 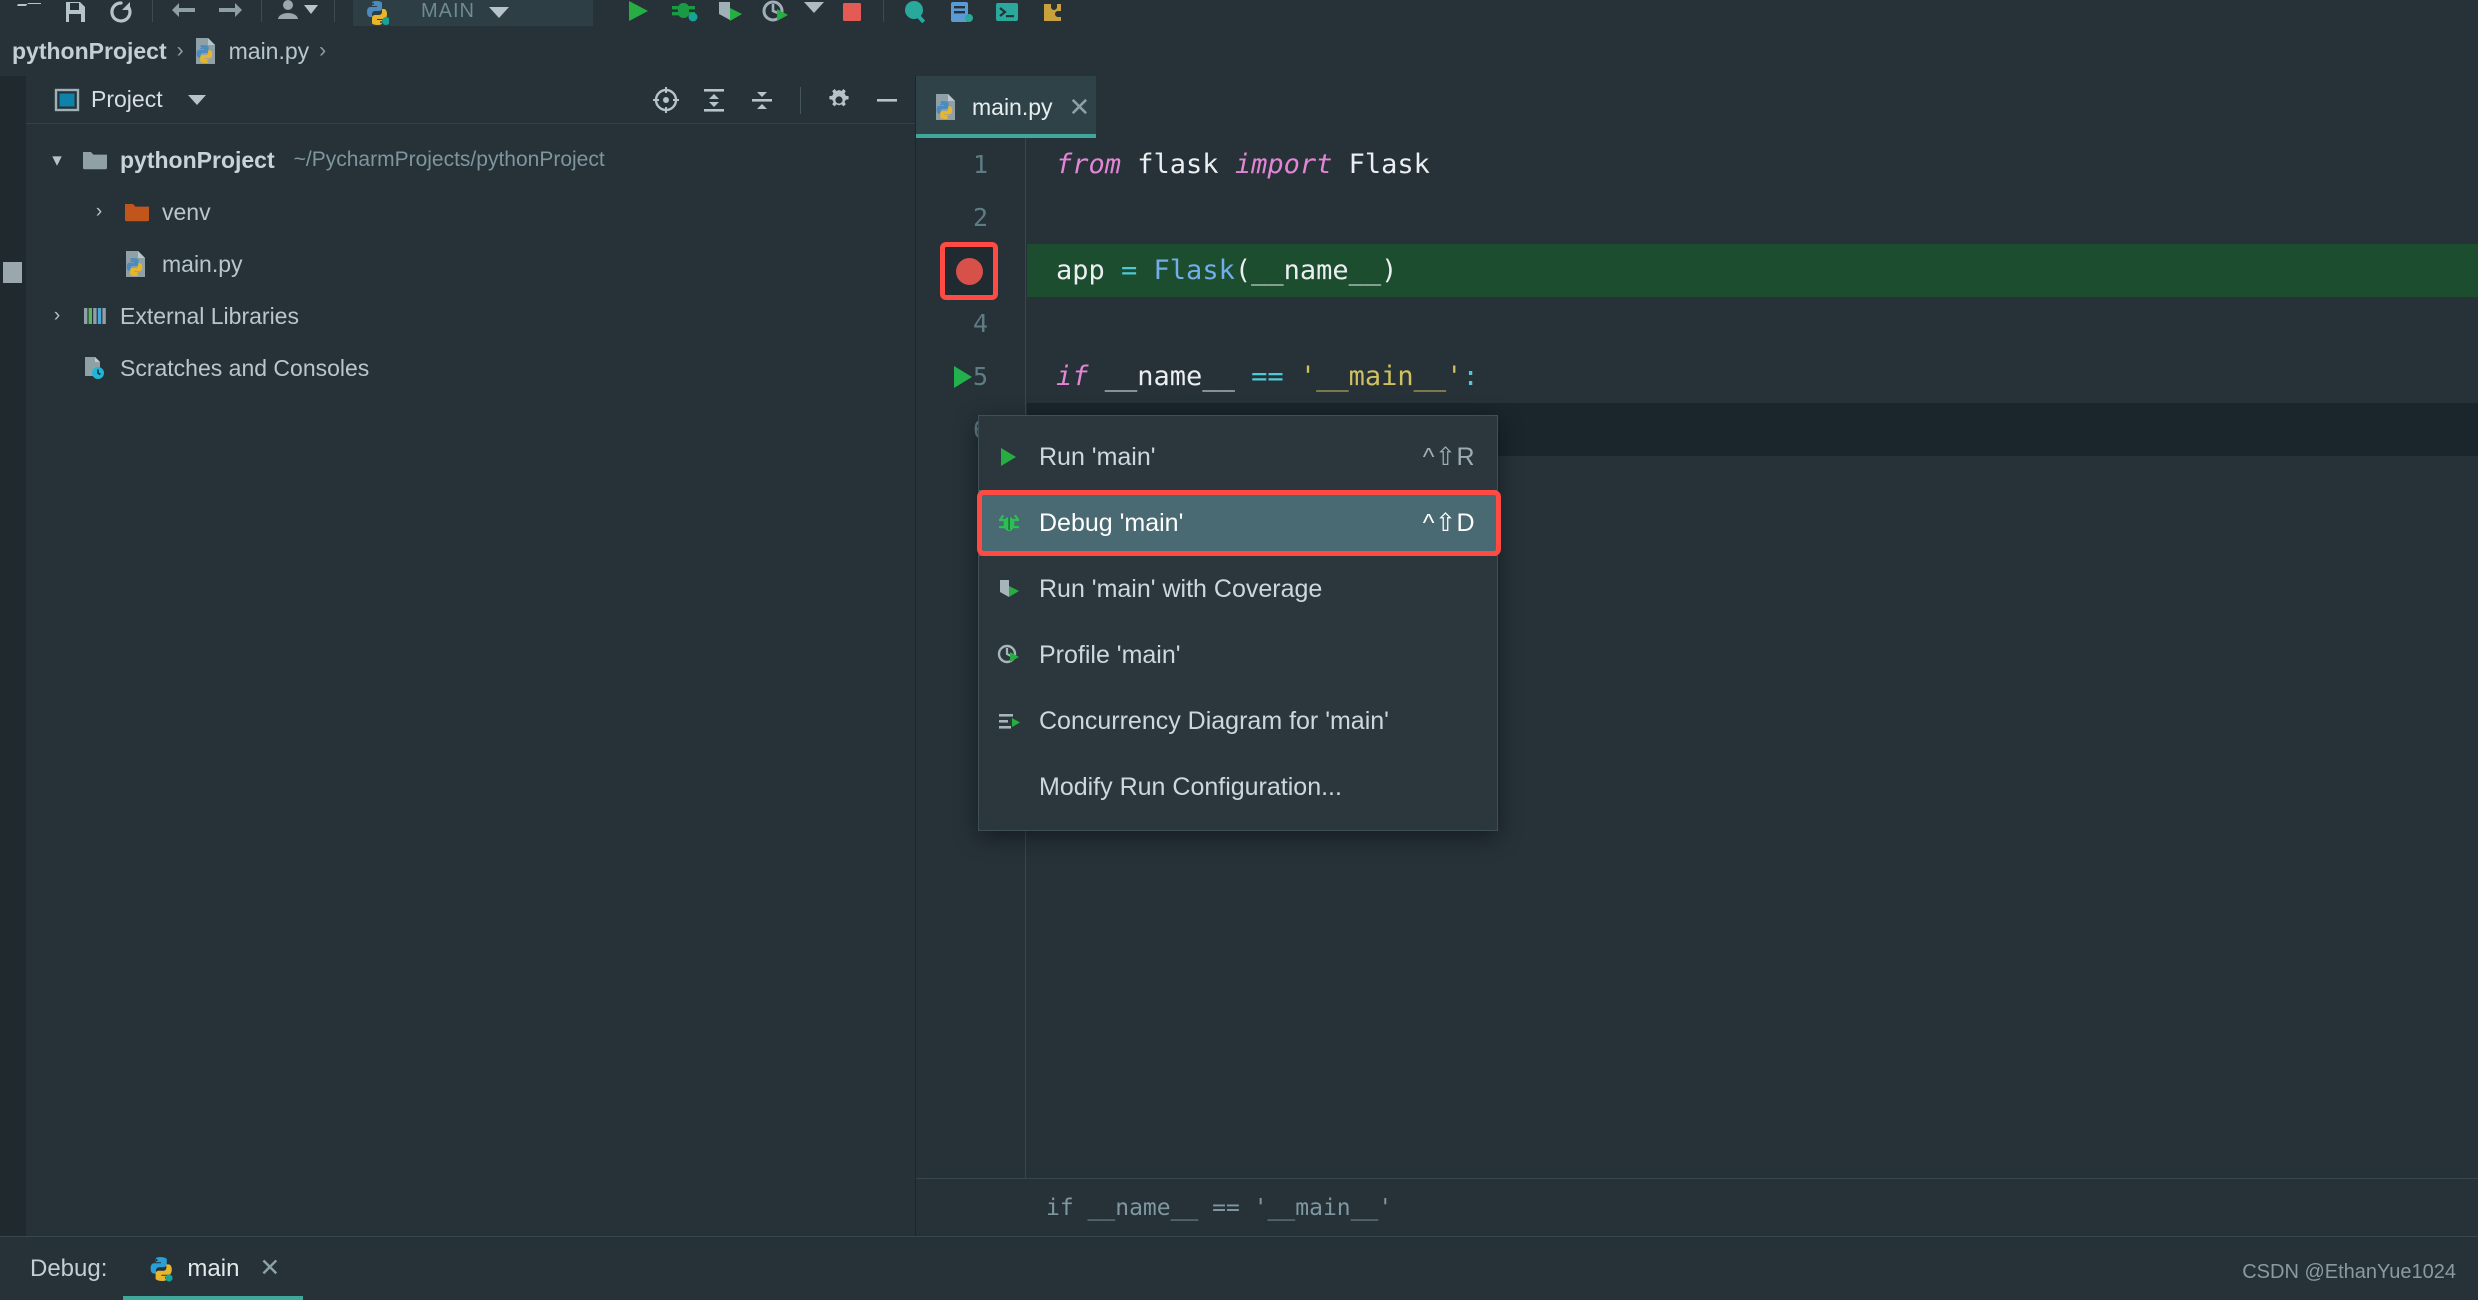 What do you see at coordinates (1007, 13) in the screenshot?
I see `terminal-icon` at bounding box center [1007, 13].